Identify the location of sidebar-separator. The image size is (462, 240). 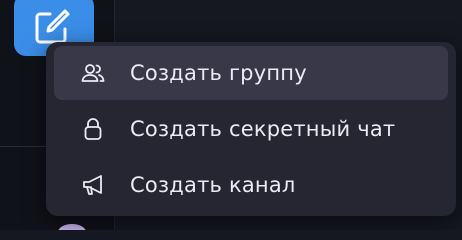
(23, 146).